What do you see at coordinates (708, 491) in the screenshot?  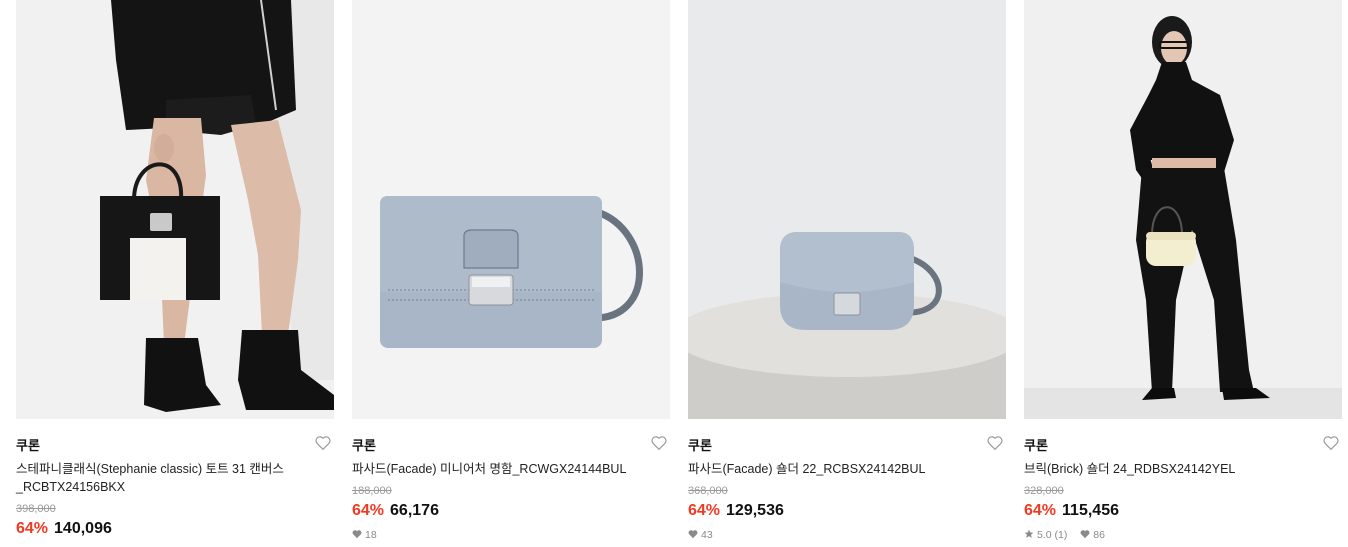 I see `original-price: 368,000` at bounding box center [708, 491].